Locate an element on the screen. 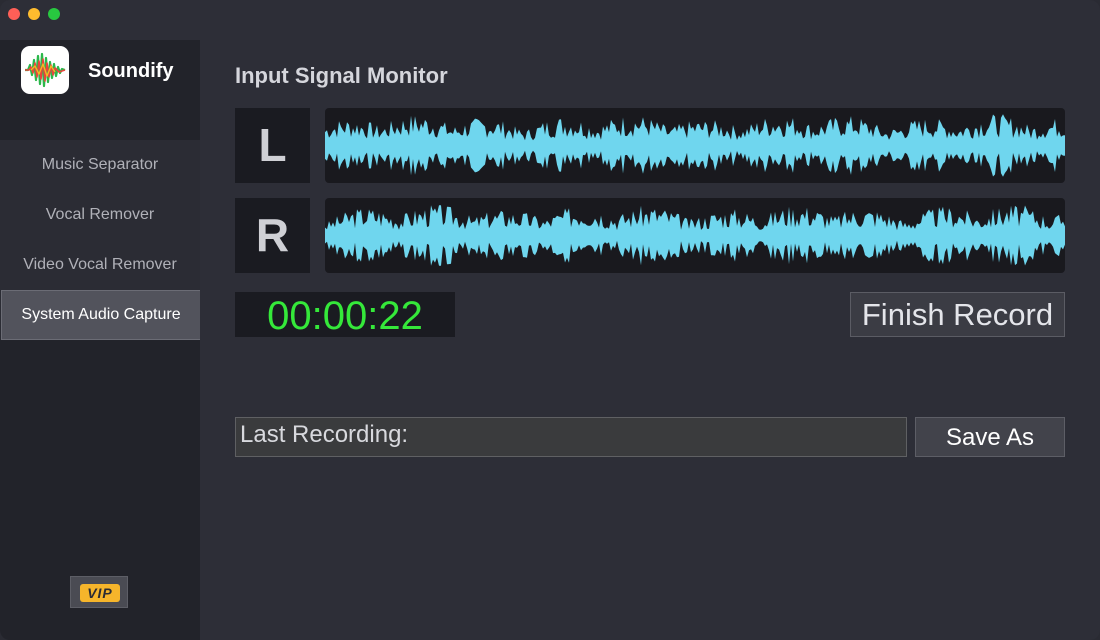 The height and width of the screenshot is (640, 1100). last-recording-field: Last Recording: is located at coordinates (571, 437).